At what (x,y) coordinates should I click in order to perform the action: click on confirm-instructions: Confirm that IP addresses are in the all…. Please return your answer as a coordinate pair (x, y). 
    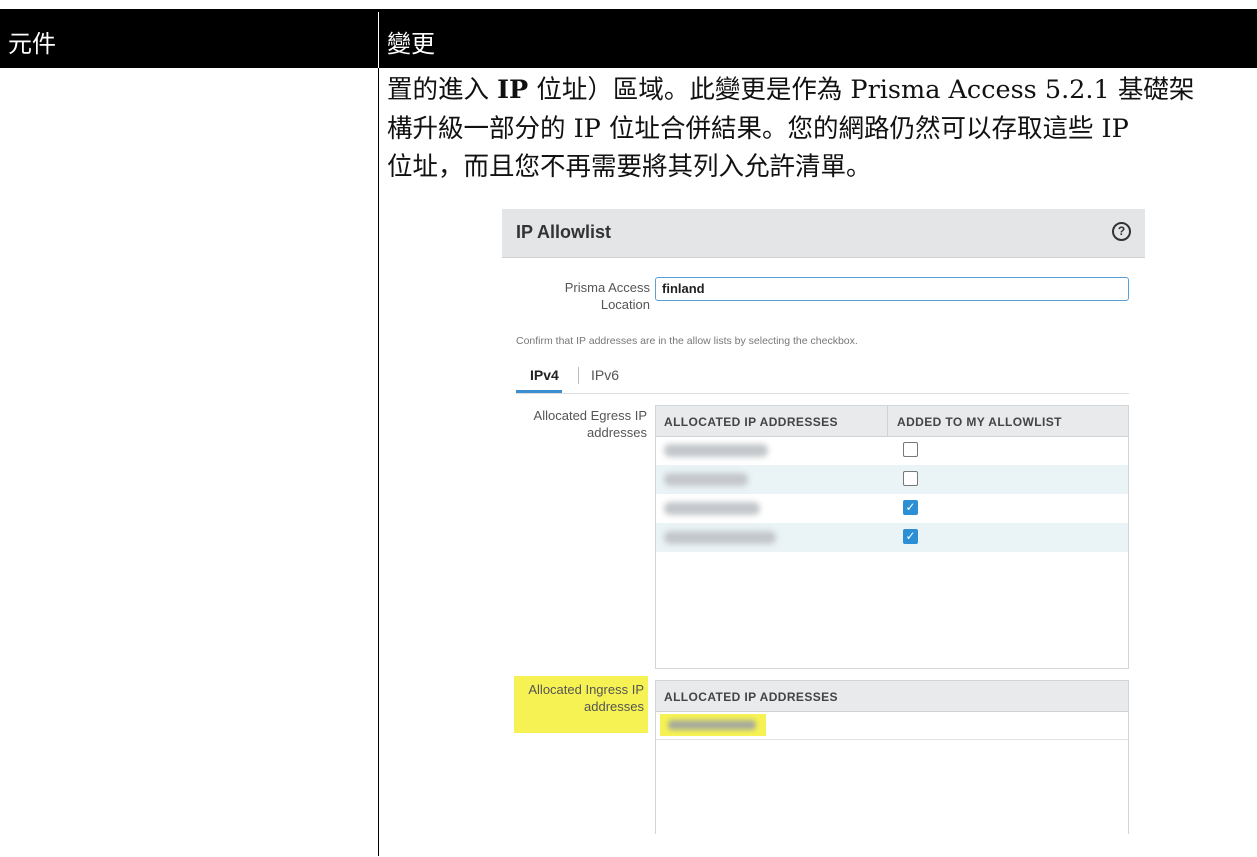
    Looking at the image, I should click on (687, 341).